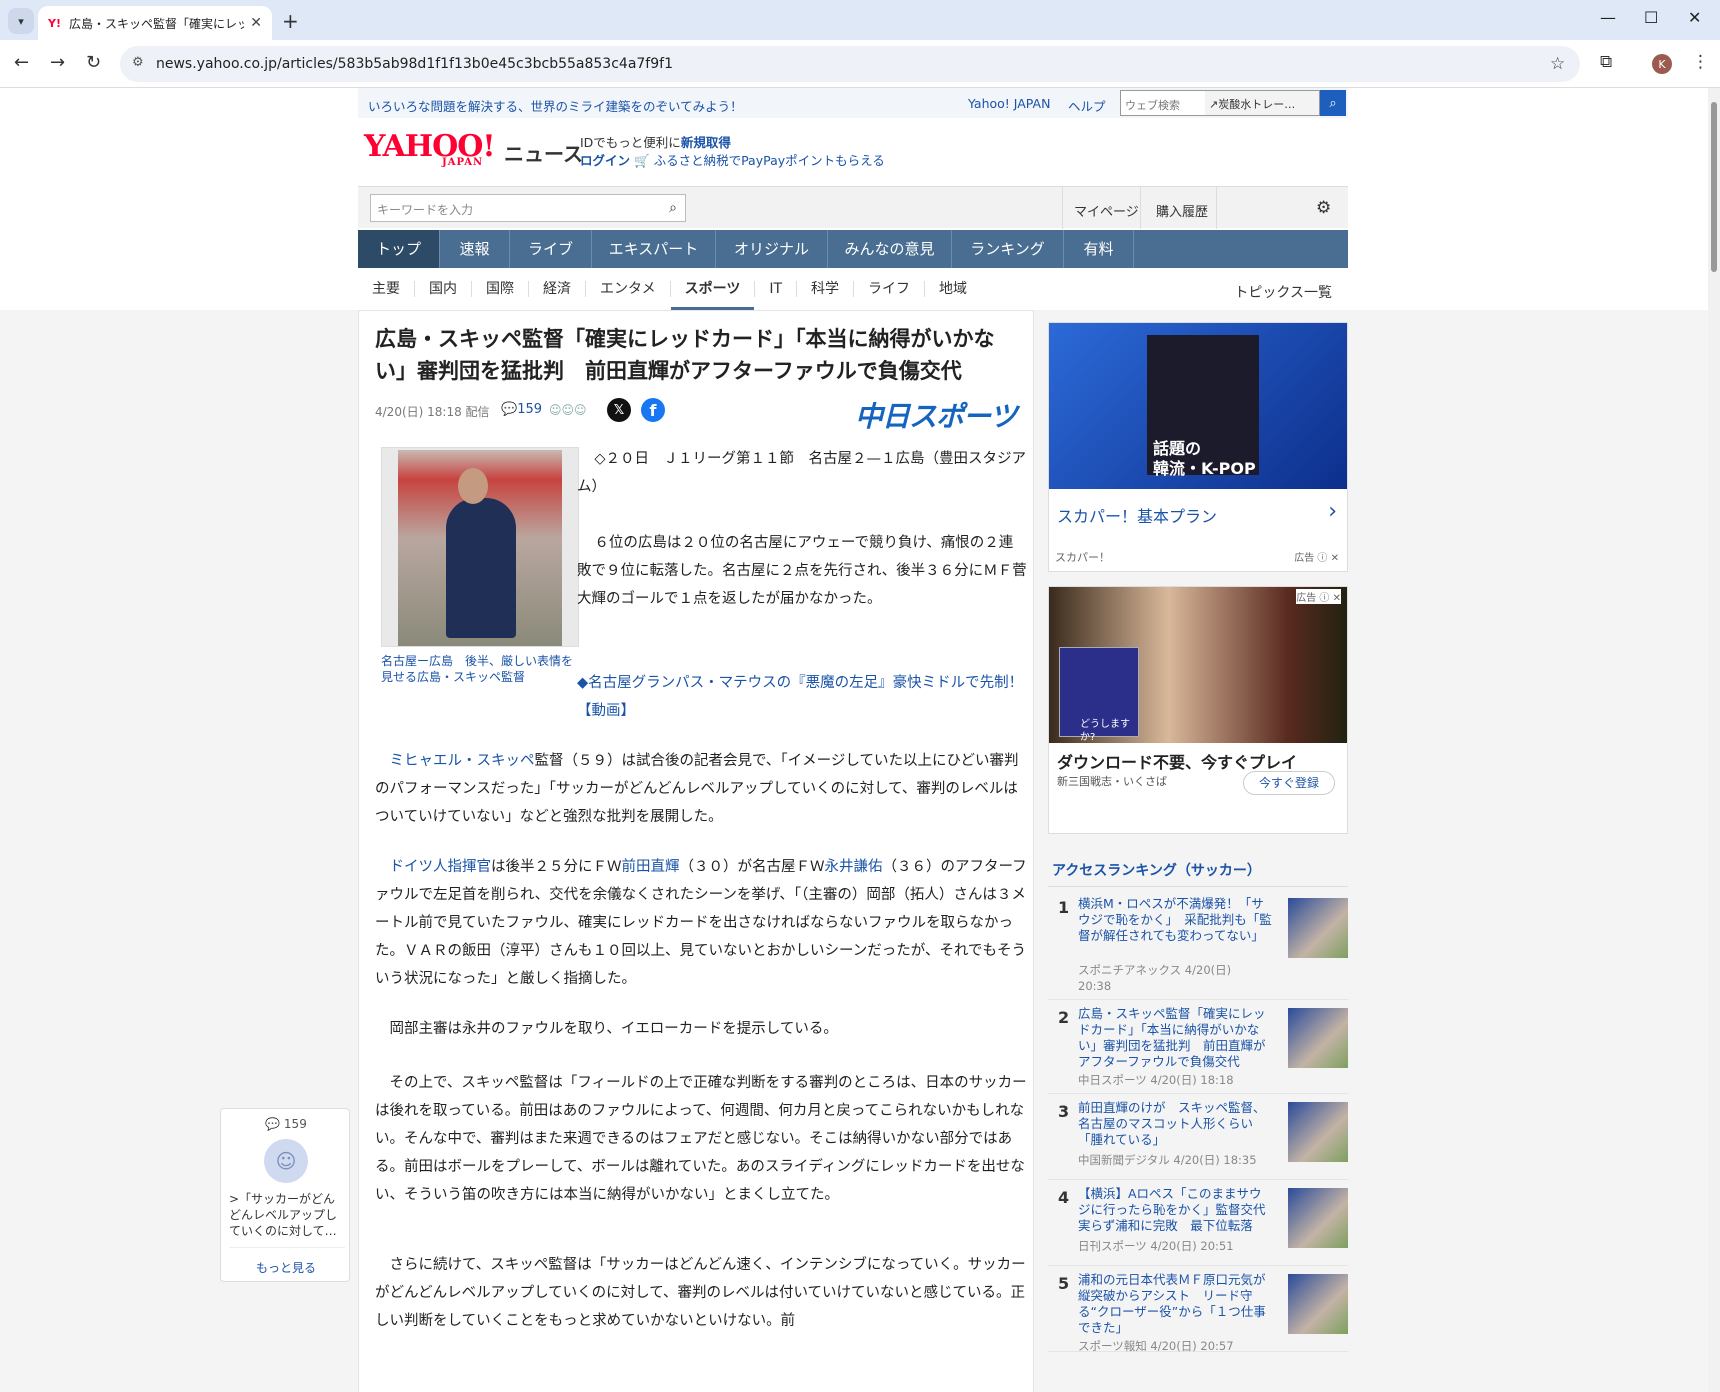 This screenshot has width=1720, height=1392. I want to click on cnav-region: 地域, so click(953, 289).